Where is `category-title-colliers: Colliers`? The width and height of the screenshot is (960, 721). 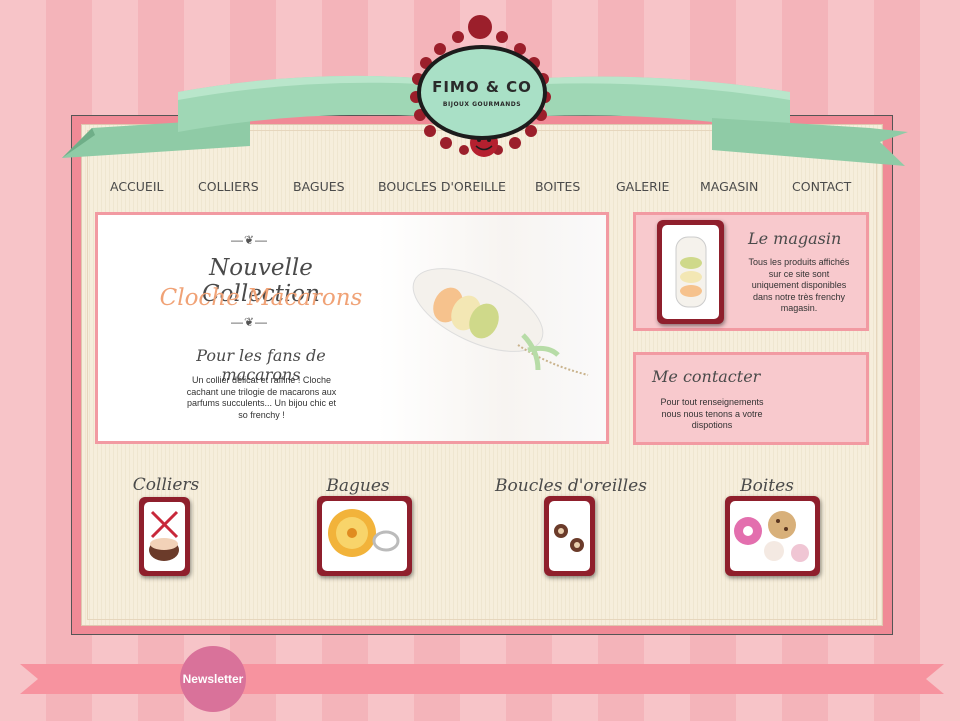 category-title-colliers: Colliers is located at coordinates (166, 485).